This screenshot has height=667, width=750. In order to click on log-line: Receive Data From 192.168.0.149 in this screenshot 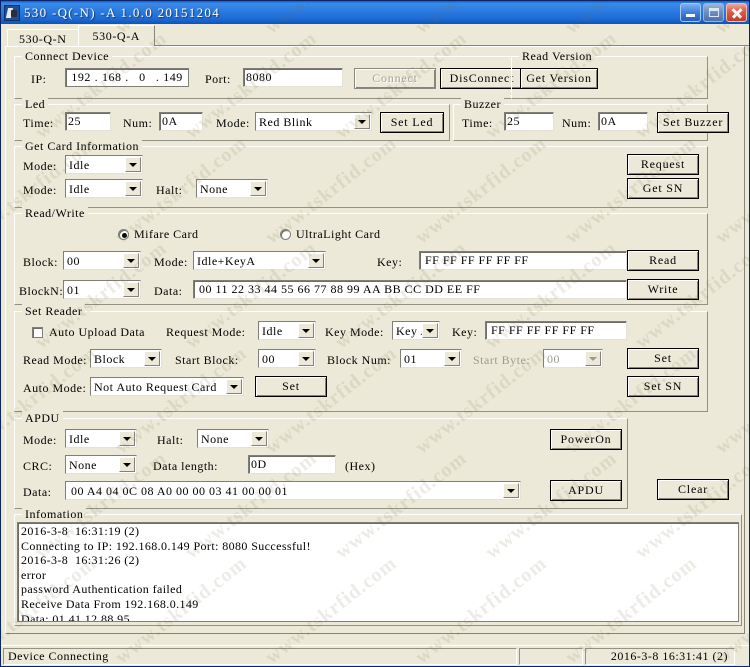, I will do `click(110, 603)`.